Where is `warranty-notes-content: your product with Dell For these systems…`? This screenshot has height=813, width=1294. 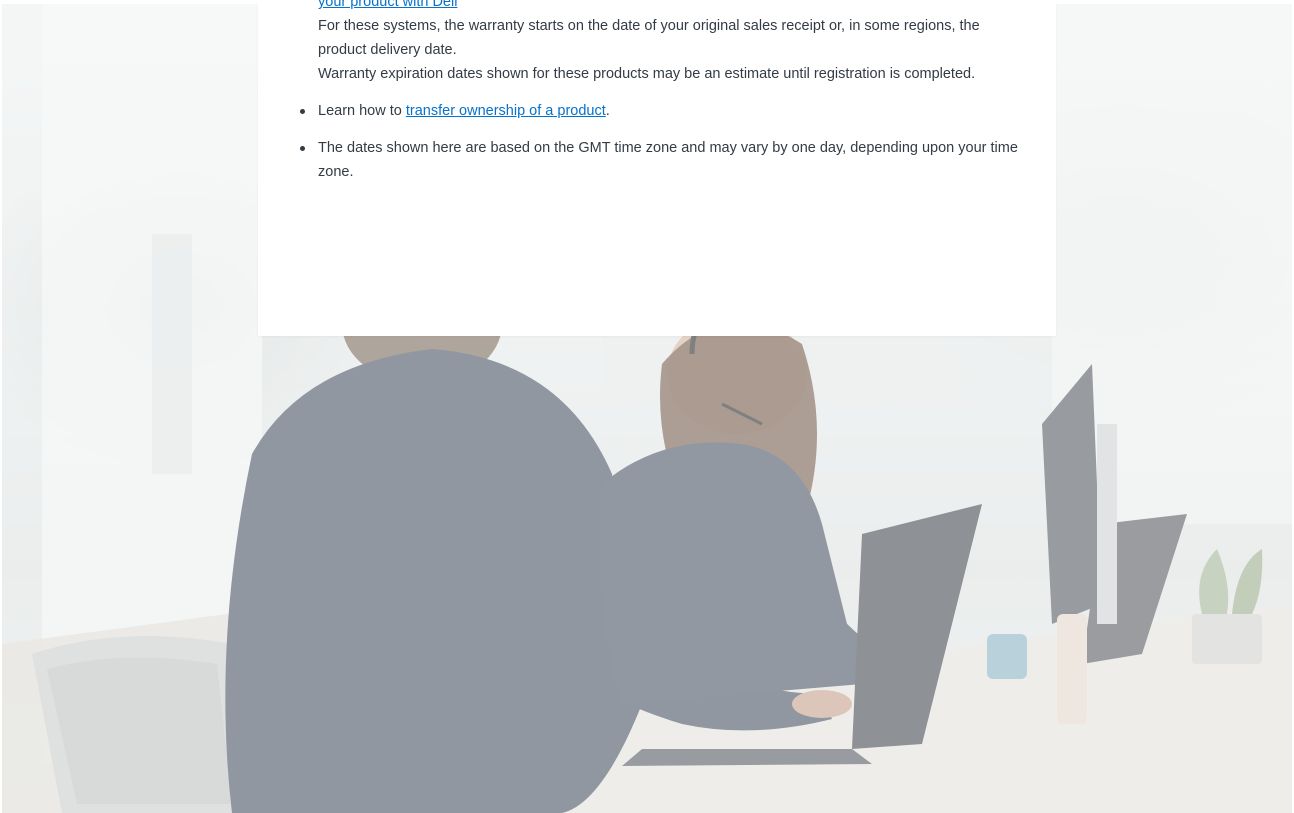 warranty-notes-content: your product with Dell For these systems… is located at coordinates (659, 92).